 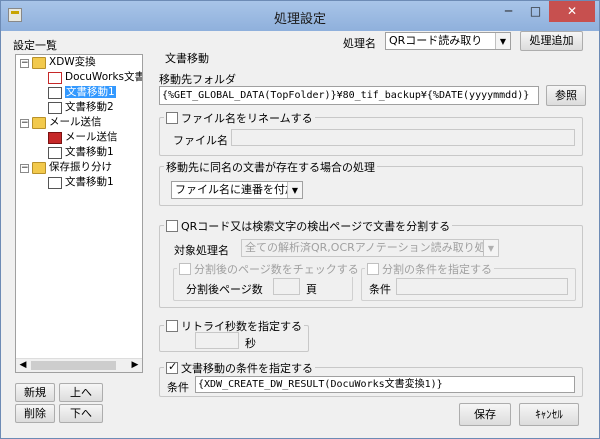 What do you see at coordinates (385, 384) in the screenshot?
I see `move-cond-input: {XDW_CREATE_DW_RESULT(DocuWorks文書変換1)}` at bounding box center [385, 384].